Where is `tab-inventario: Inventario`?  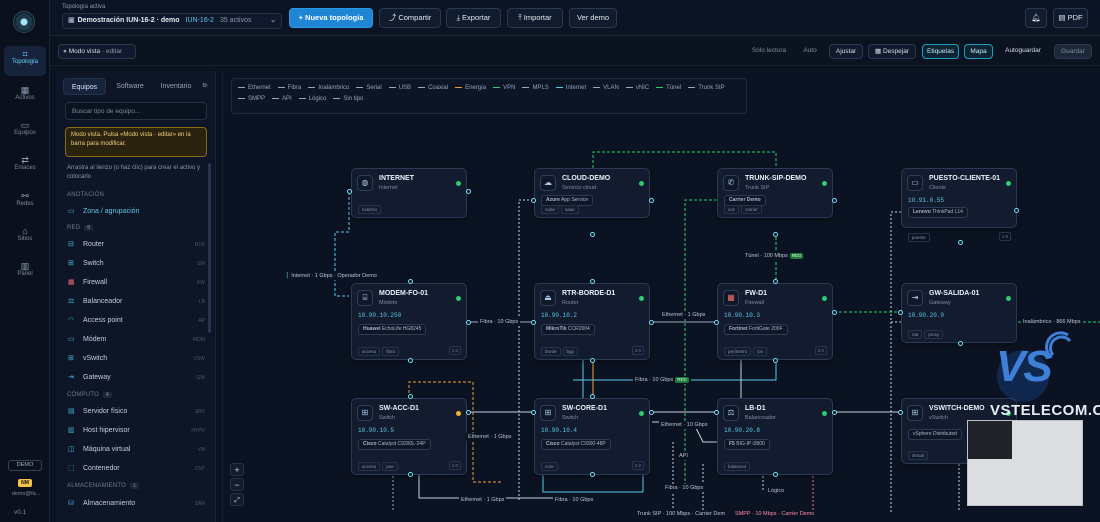 tab-inventario: Inventario is located at coordinates (176, 86).